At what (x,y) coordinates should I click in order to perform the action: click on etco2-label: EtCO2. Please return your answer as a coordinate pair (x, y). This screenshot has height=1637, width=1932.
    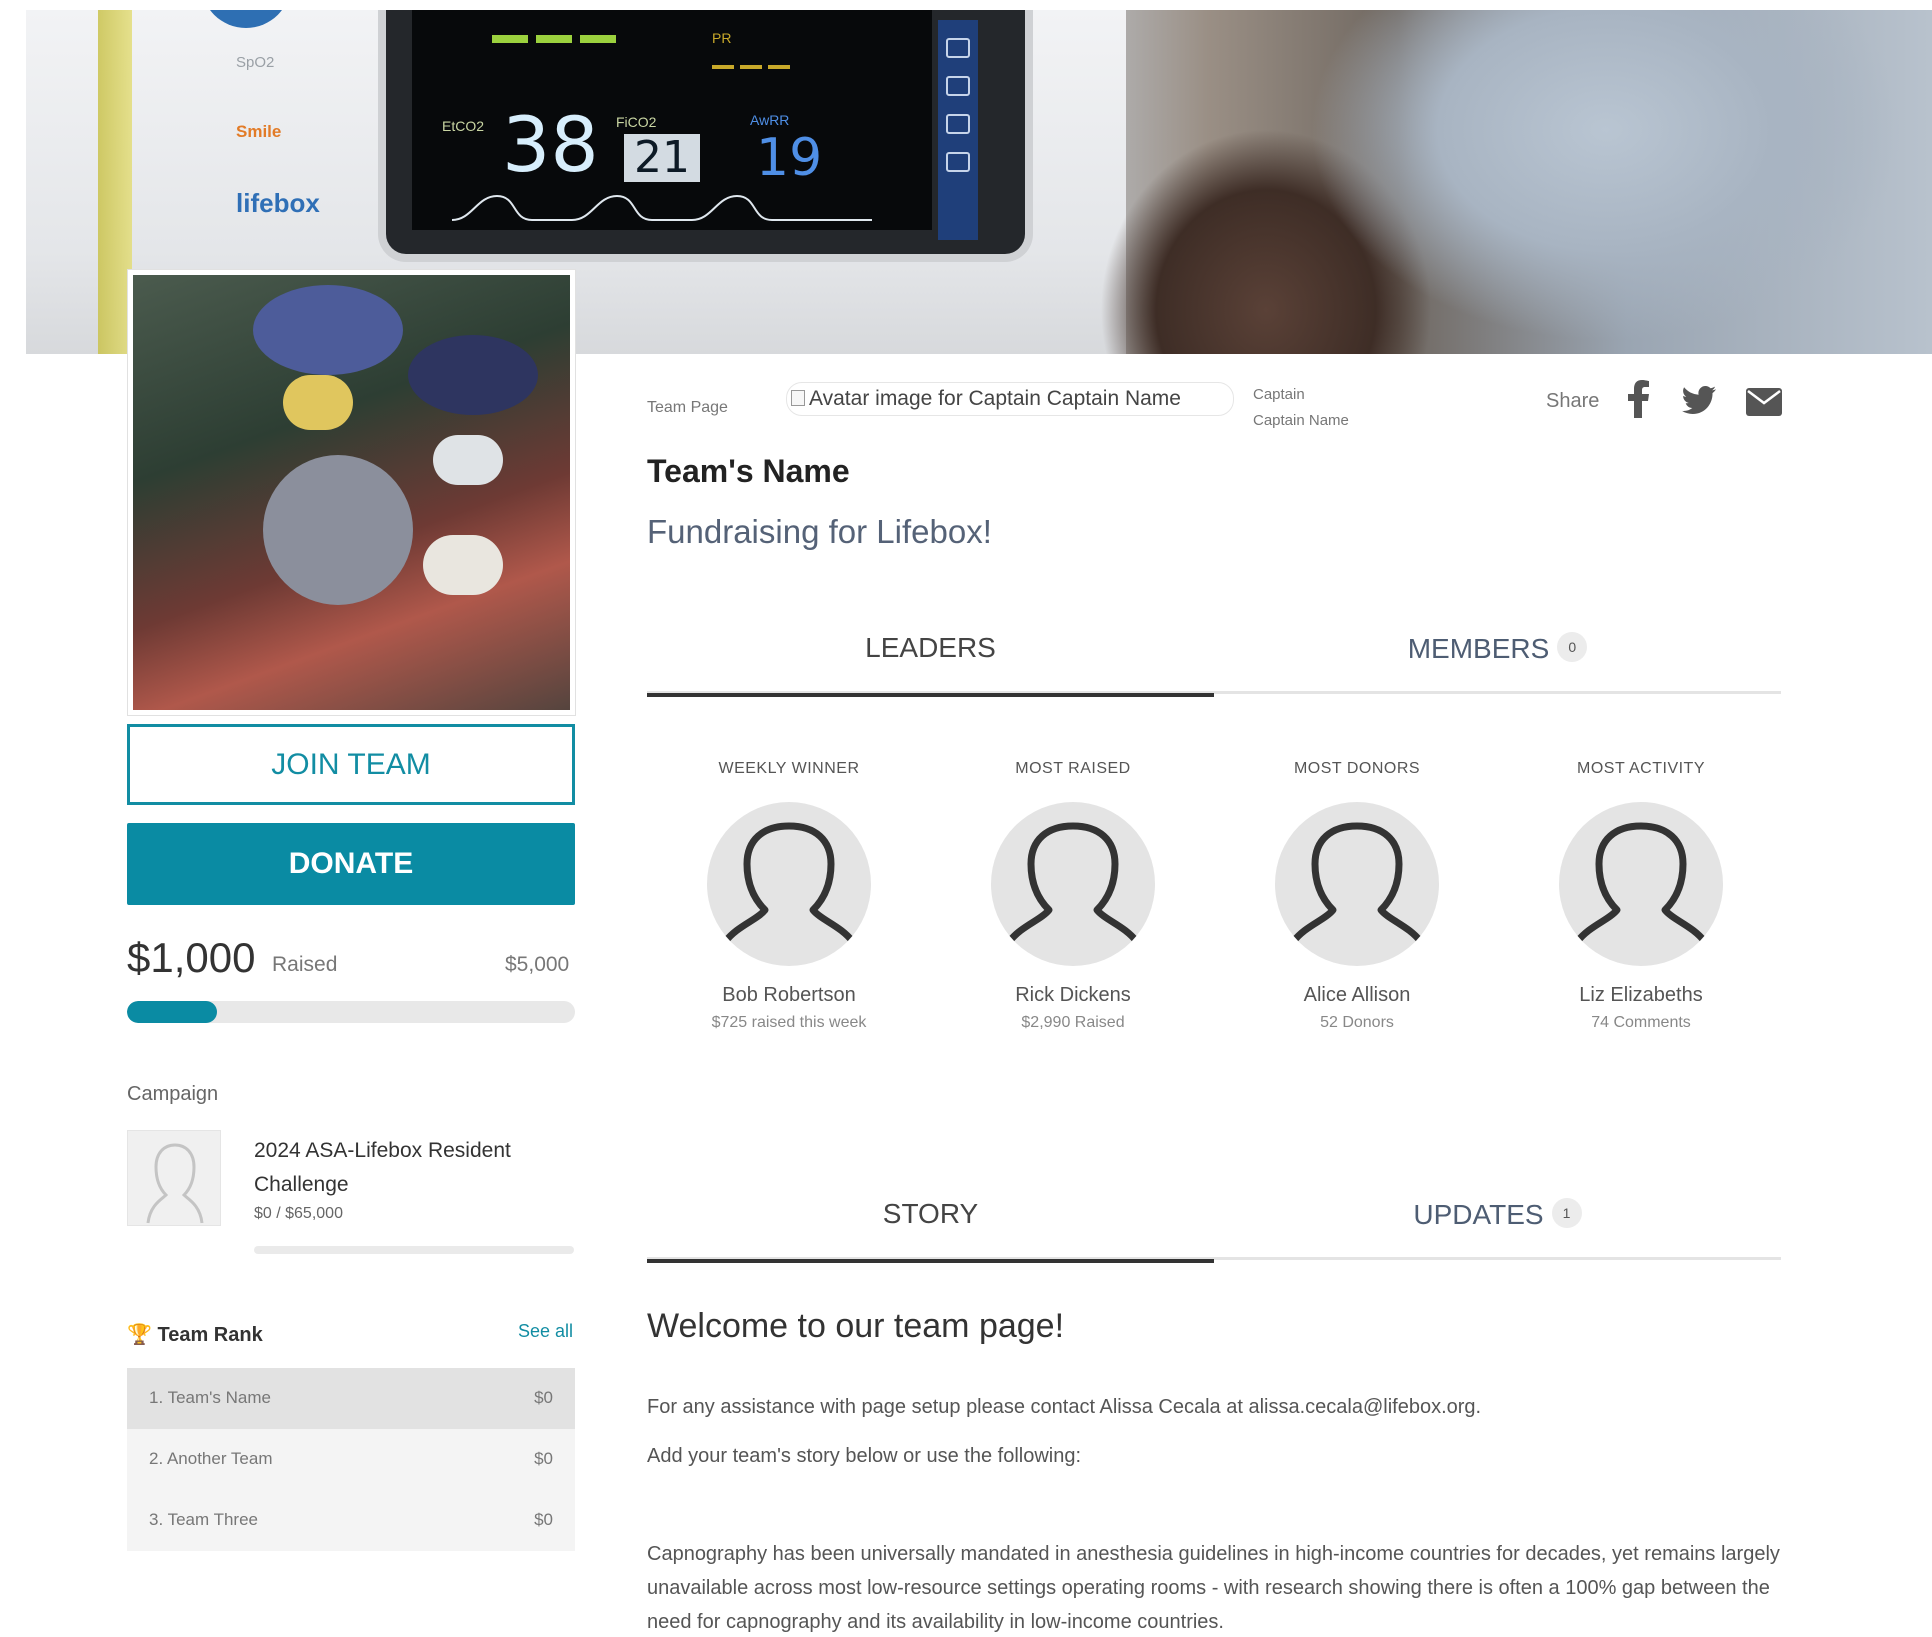
    Looking at the image, I should click on (463, 126).